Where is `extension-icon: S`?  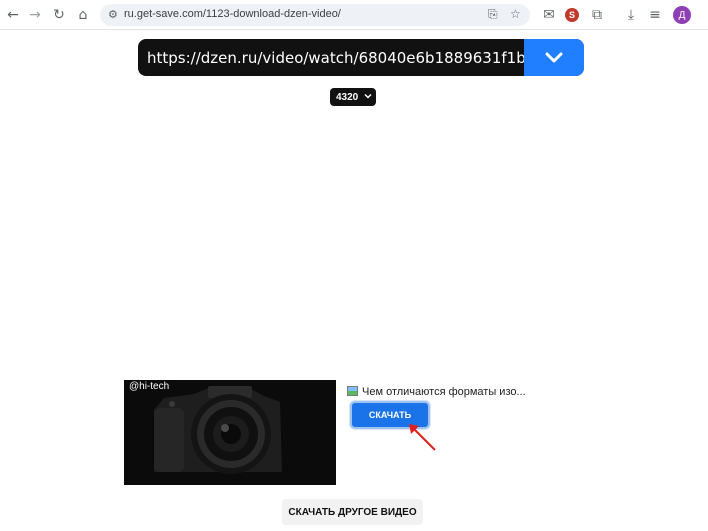 extension-icon: S is located at coordinates (572, 15).